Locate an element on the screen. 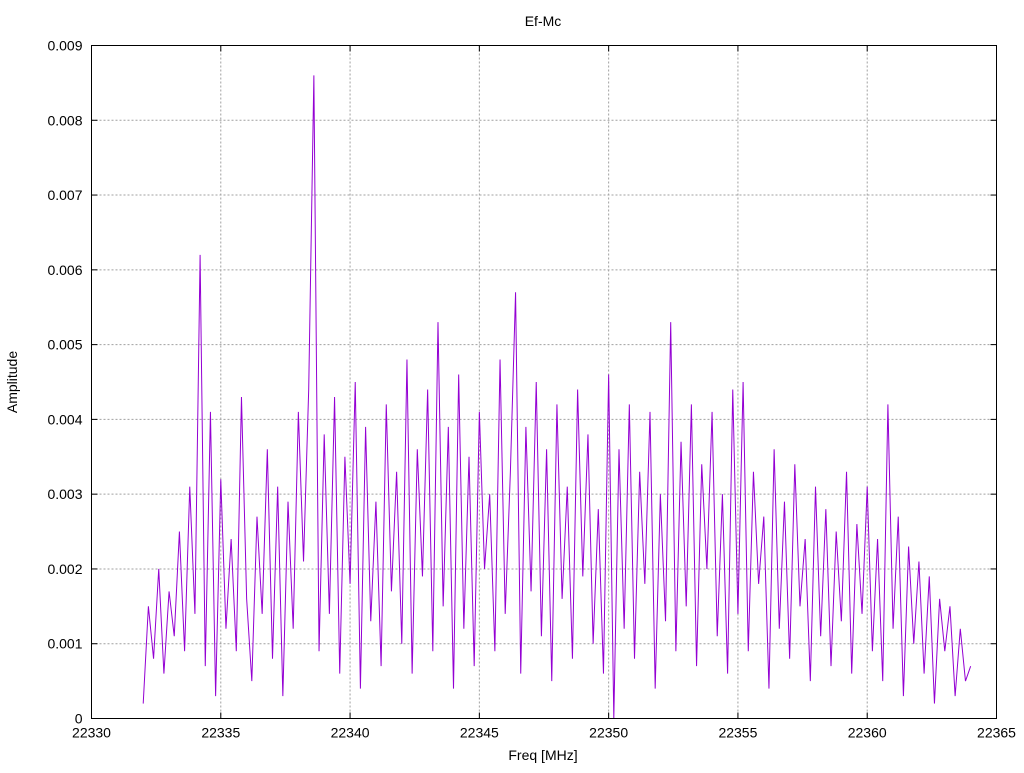 The image size is (1024, 773). x-tick-label: 22340 is located at coordinates (350, 733).